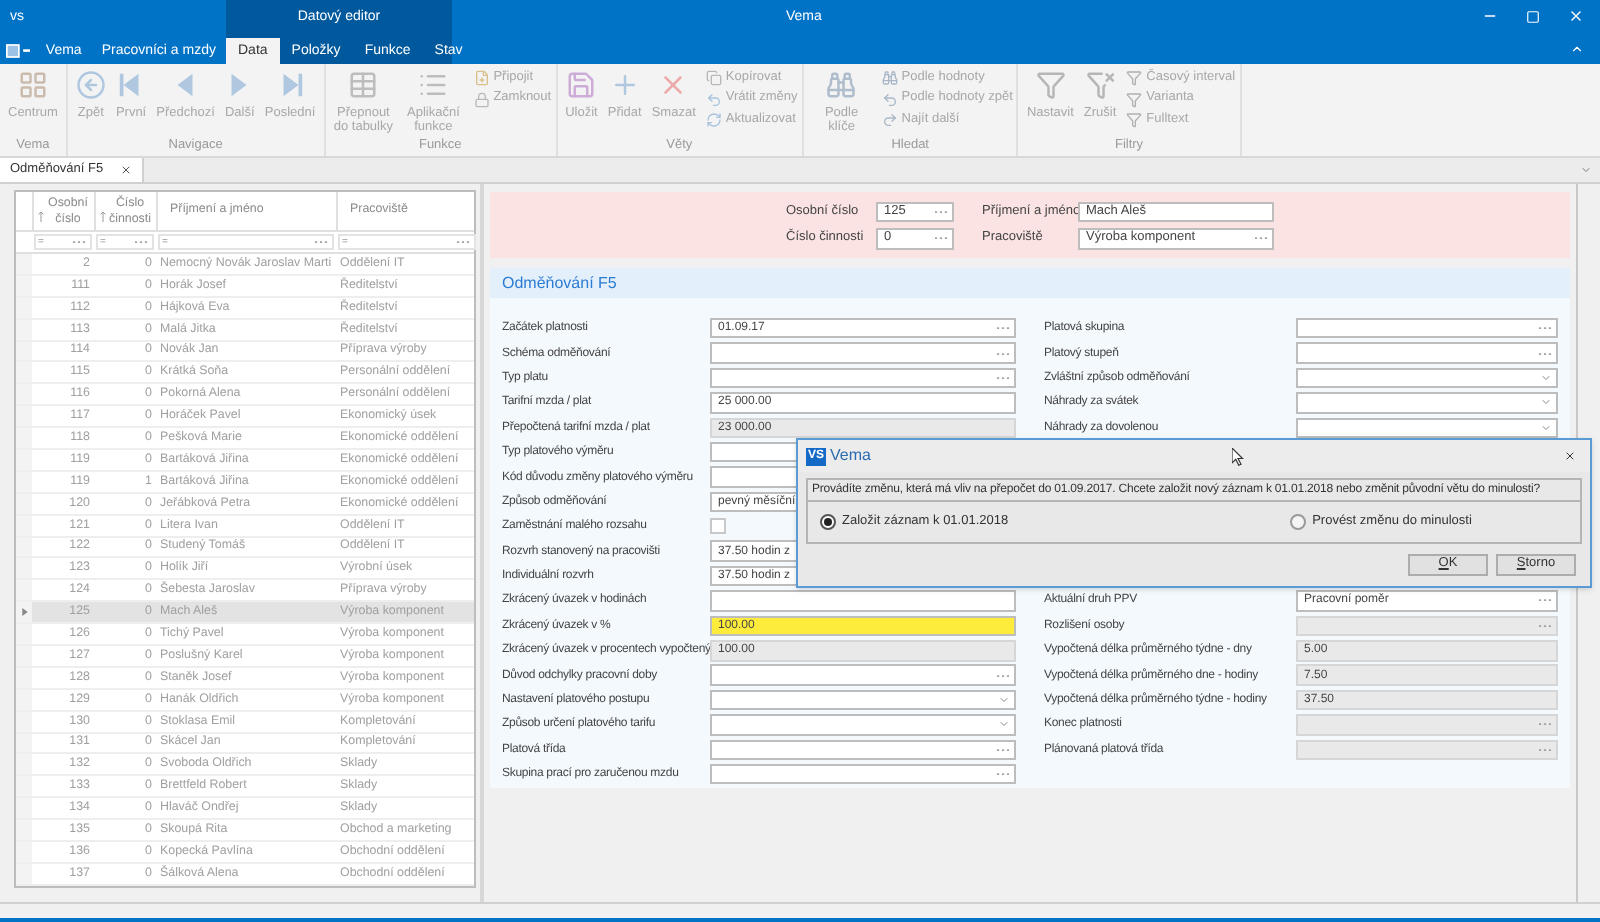 The height and width of the screenshot is (922, 1600). Describe the element at coordinates (718, 526) in the screenshot. I see `checkbox` at that location.